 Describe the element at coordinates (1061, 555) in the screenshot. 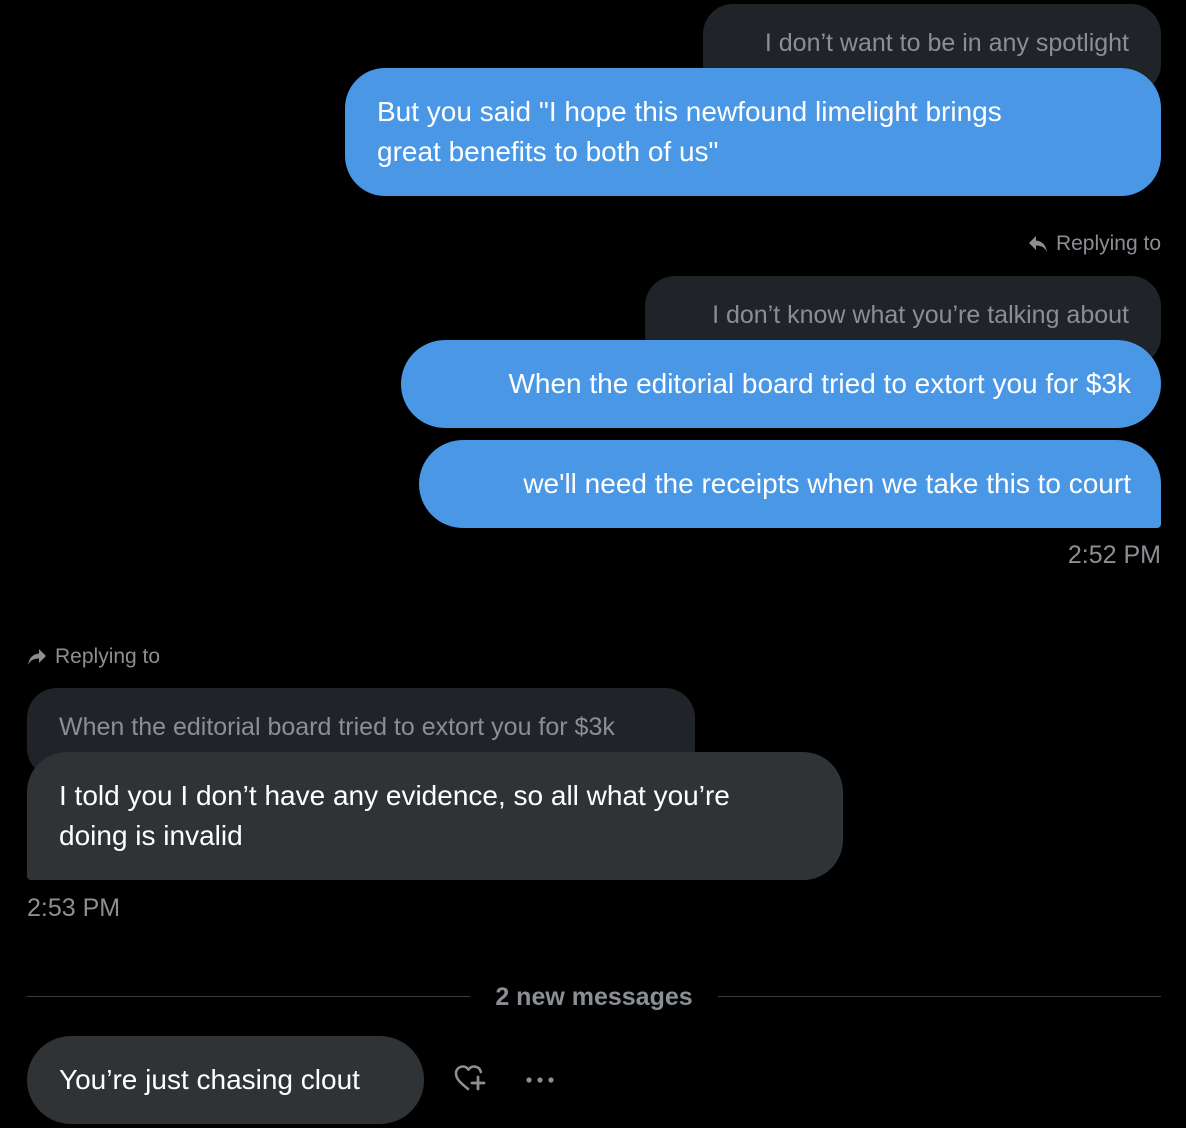

I see `message-timestamp: 2:52 PM` at that location.